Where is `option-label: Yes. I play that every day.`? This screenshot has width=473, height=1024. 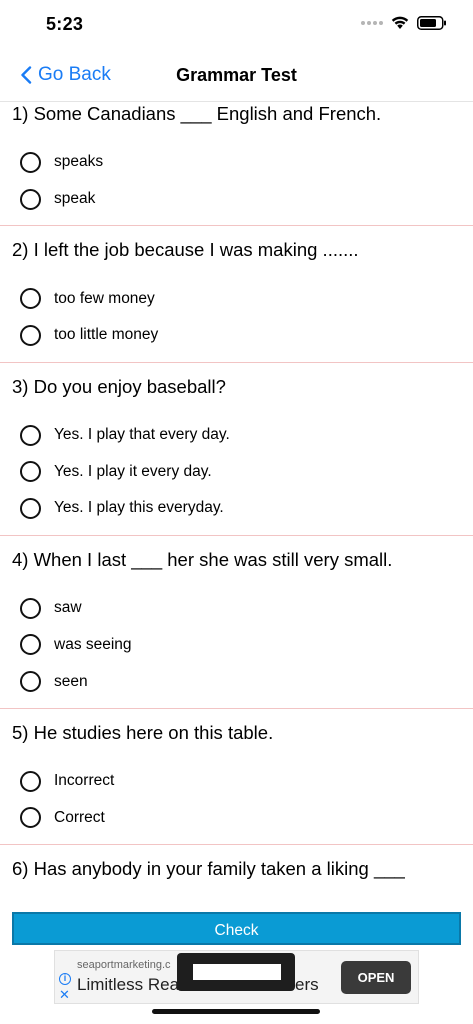
option-label: Yes. I play that every day. is located at coordinates (142, 435).